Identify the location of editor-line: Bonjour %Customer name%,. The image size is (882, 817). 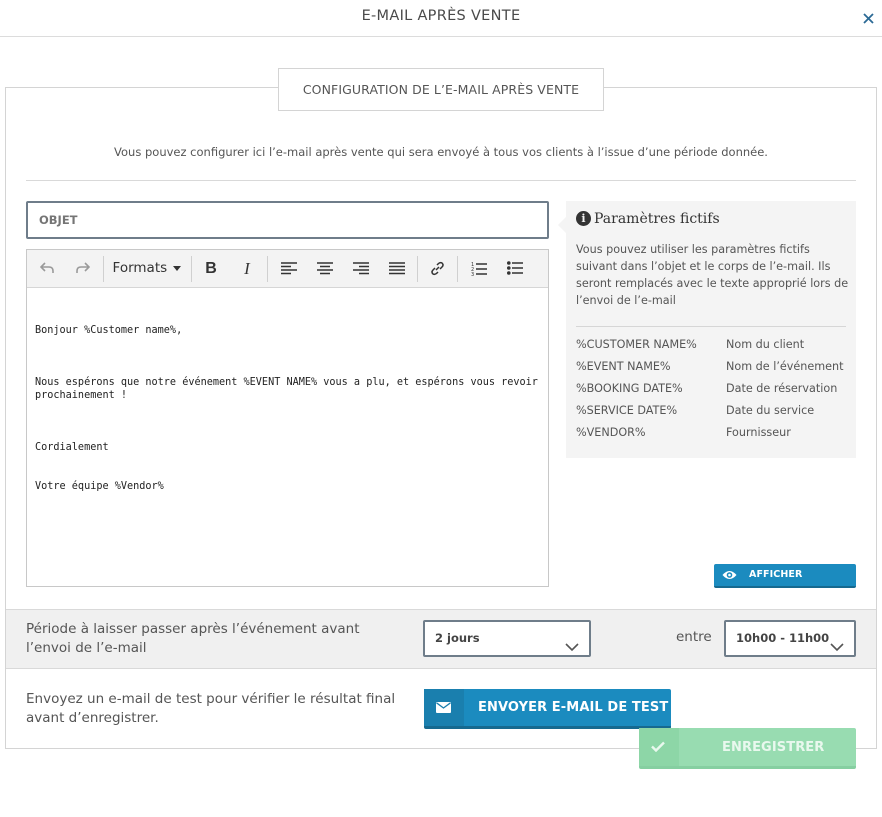
(109, 330).